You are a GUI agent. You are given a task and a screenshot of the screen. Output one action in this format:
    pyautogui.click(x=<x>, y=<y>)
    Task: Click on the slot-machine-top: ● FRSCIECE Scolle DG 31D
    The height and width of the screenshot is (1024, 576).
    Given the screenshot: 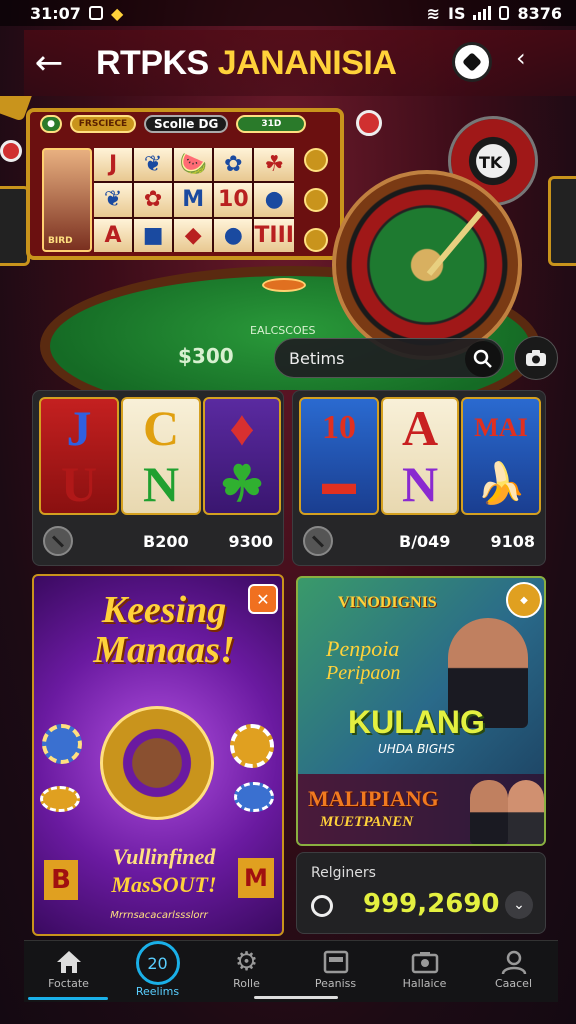 What is the action you would take?
    pyautogui.click(x=185, y=124)
    